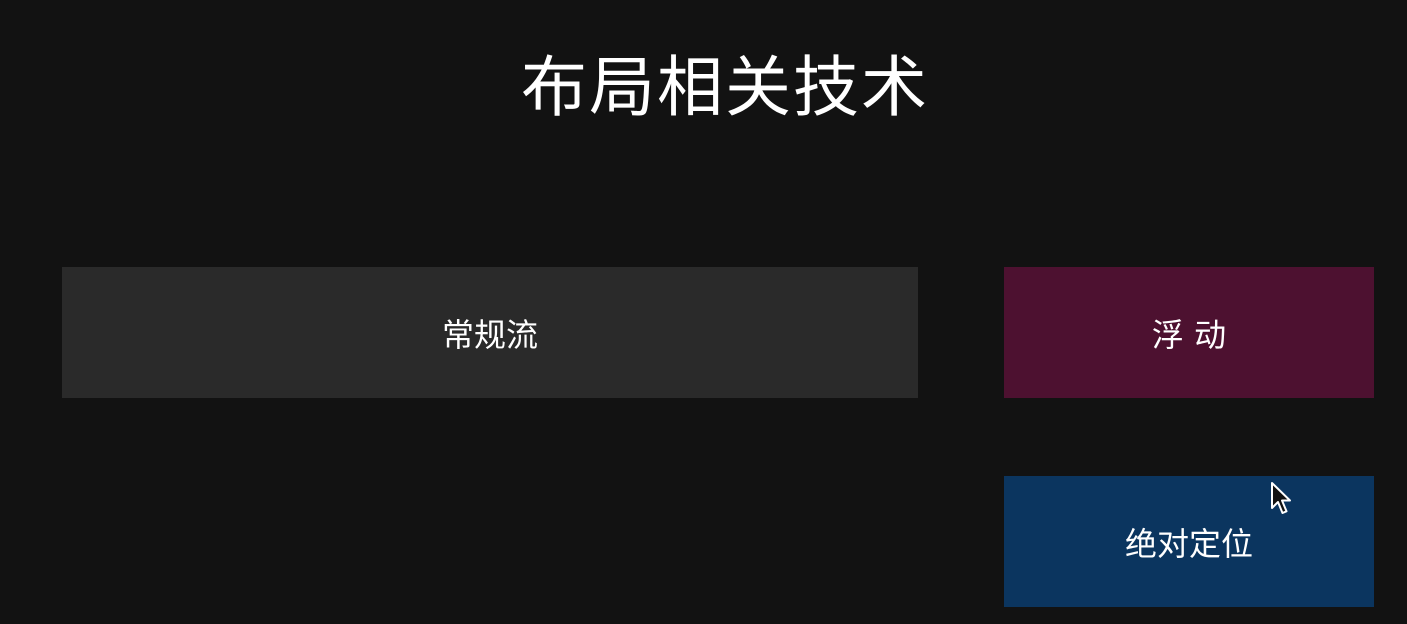 The width and height of the screenshot is (1407, 624). I want to click on float-box: 浮 动, so click(1189, 332).